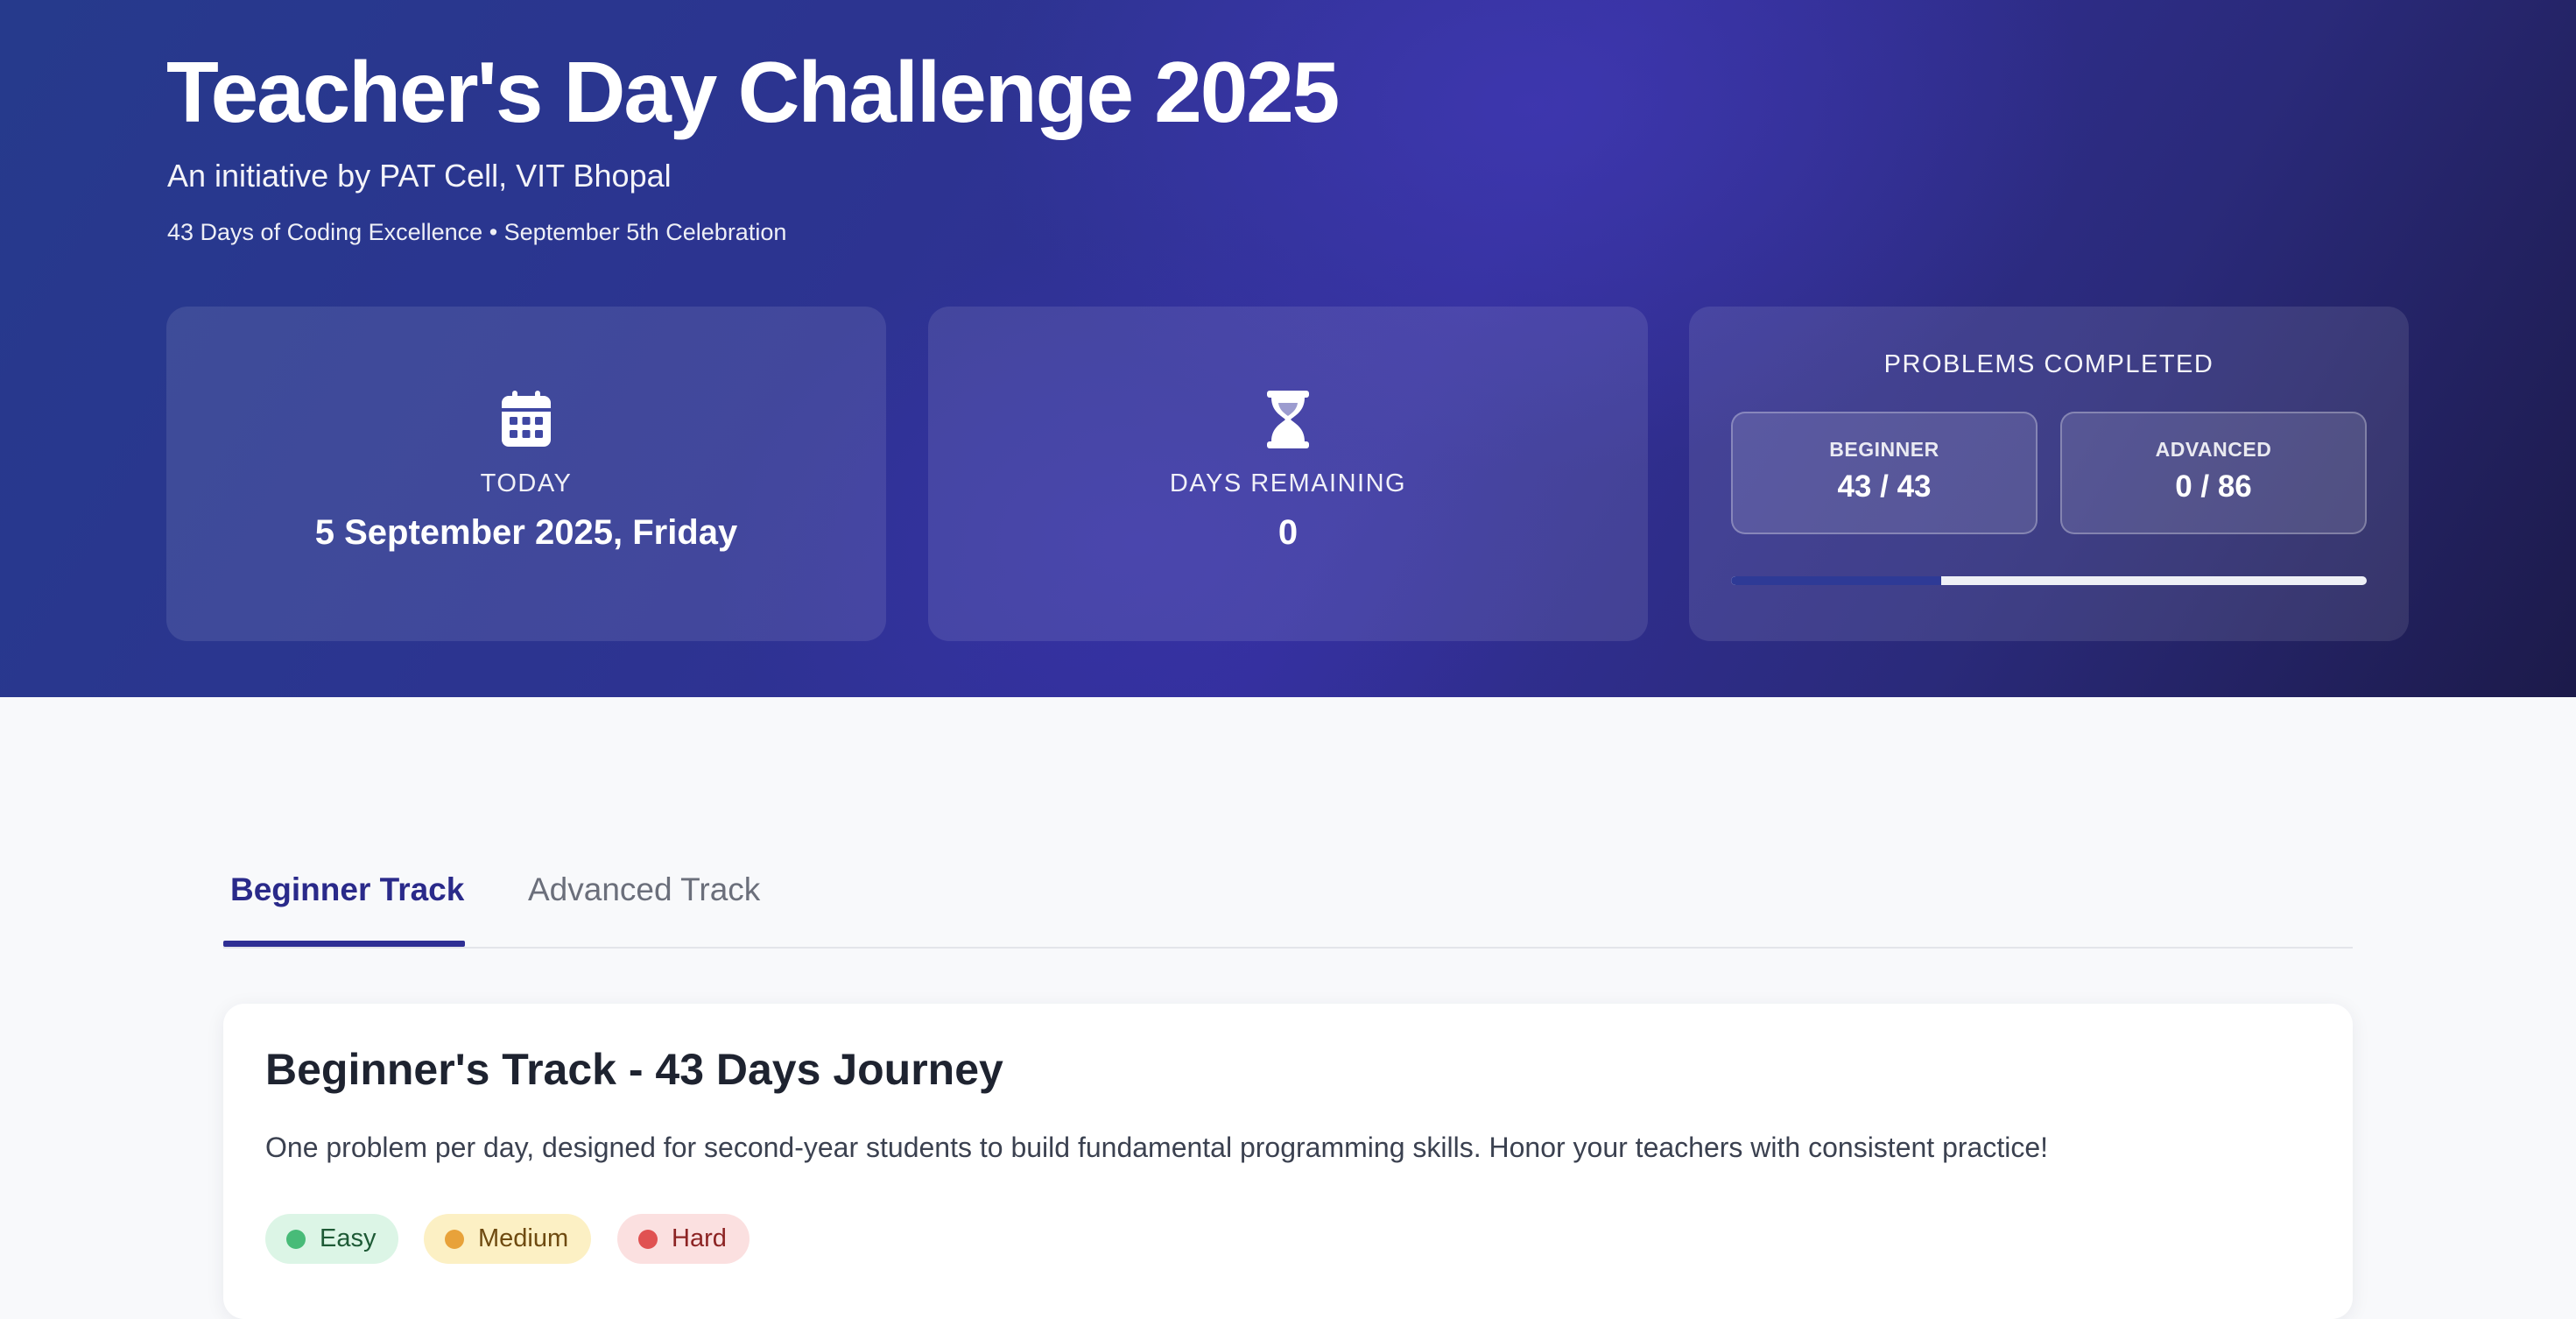 The width and height of the screenshot is (2576, 1319). Describe the element at coordinates (523, 1238) in the screenshot. I see `difficulty-medium-label: Medium` at that location.